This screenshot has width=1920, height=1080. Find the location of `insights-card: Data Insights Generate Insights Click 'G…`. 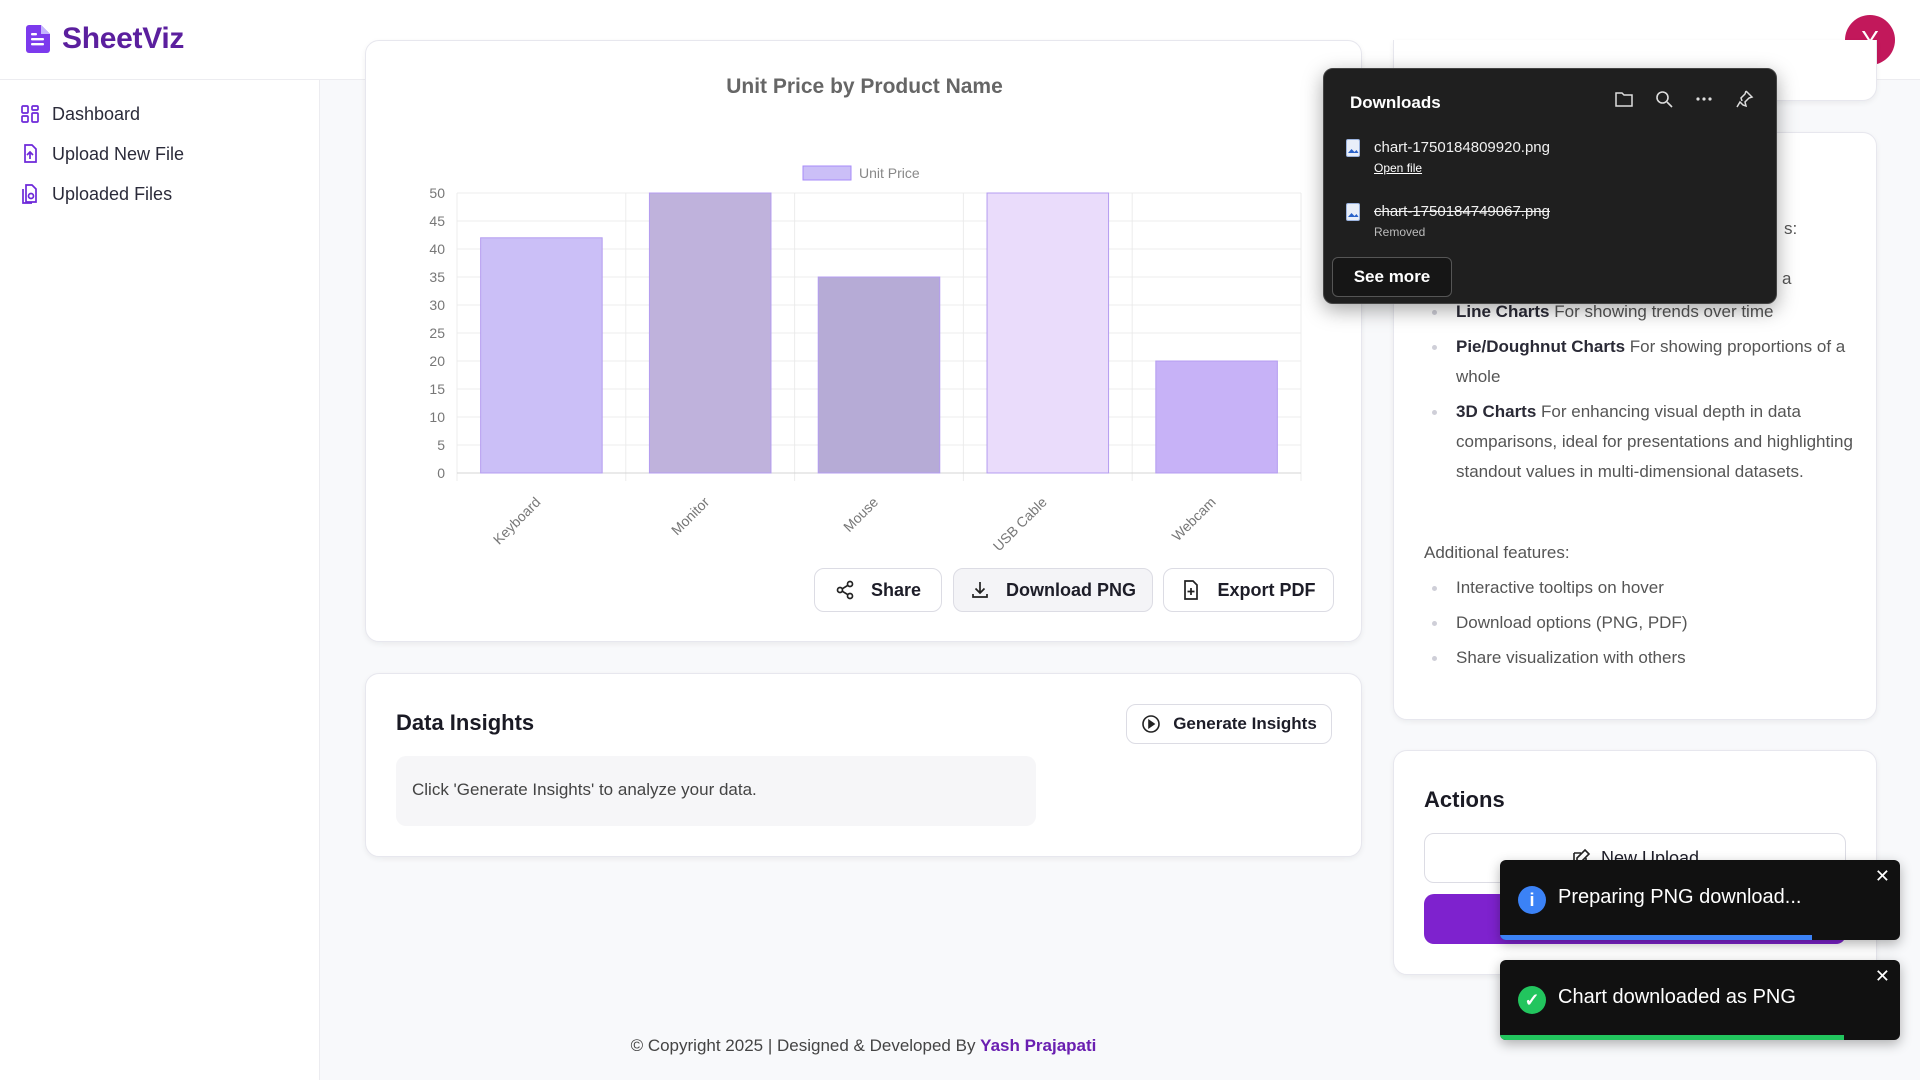

insights-card: Data Insights Generate Insights Click 'G… is located at coordinates (863, 765).